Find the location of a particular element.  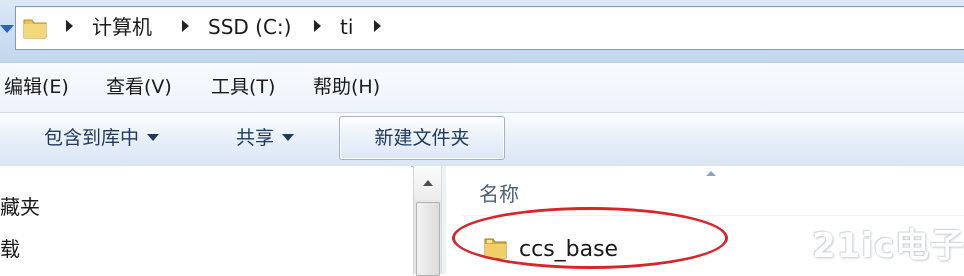

file-name: ccs_base is located at coordinates (568, 250).